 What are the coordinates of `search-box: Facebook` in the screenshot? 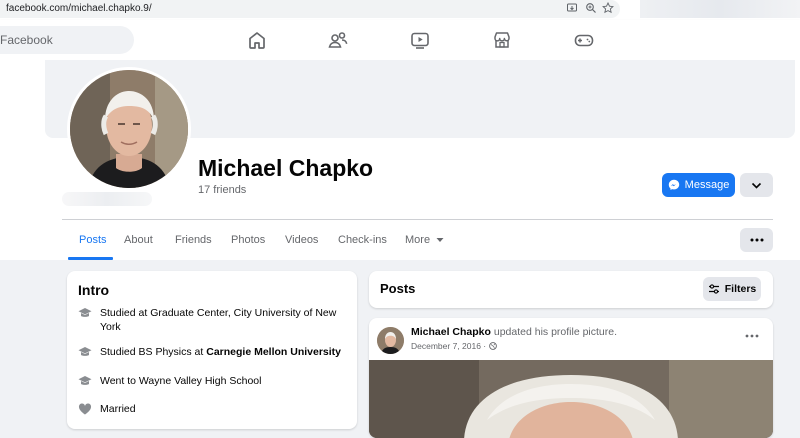 It's located at (67, 40).